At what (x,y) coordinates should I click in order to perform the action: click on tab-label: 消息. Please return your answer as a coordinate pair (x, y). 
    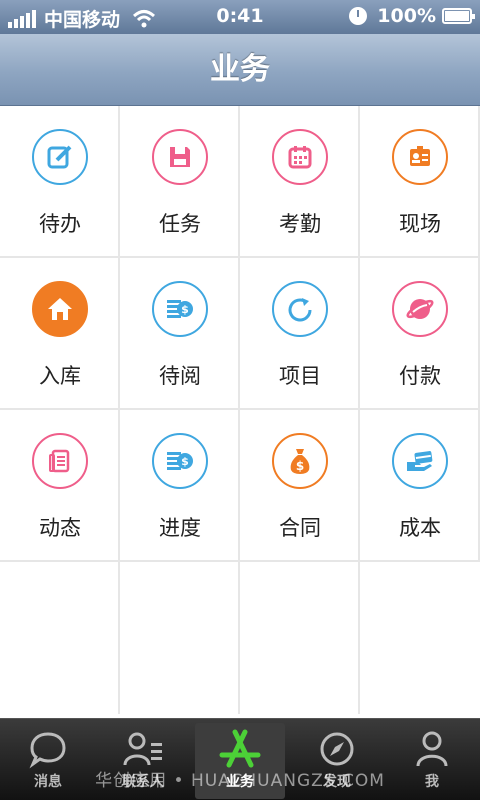
    Looking at the image, I should click on (48, 782).